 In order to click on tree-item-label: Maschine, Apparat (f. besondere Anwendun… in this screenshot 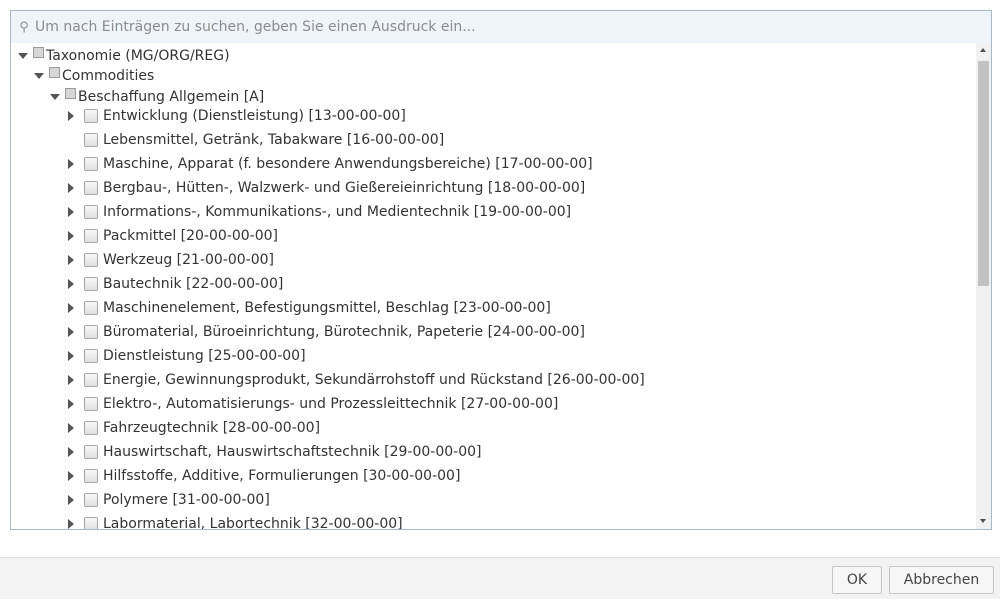, I will do `click(348, 164)`.